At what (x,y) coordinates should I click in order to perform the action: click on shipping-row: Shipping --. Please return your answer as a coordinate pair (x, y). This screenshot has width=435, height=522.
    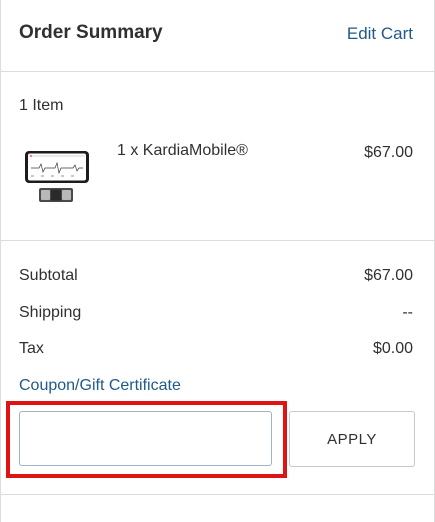
    Looking at the image, I should click on (216, 315).